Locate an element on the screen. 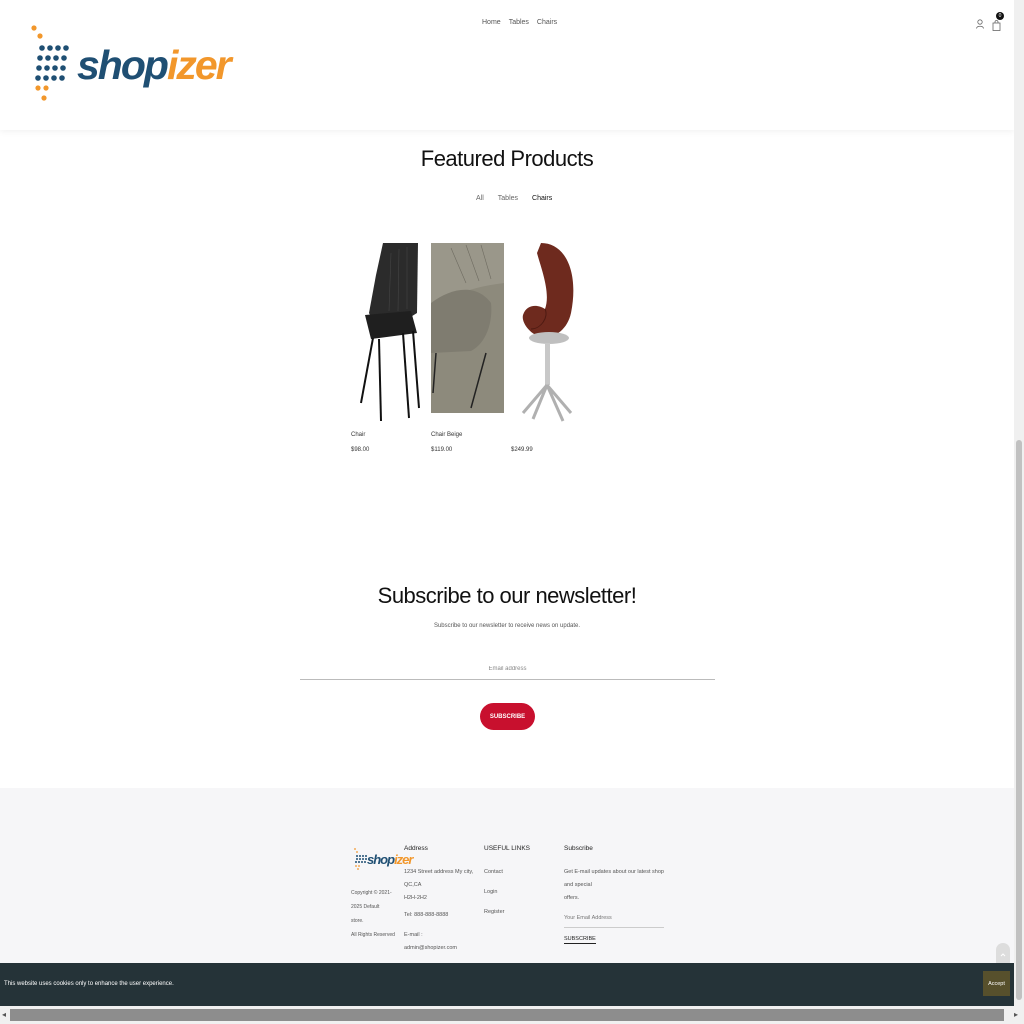 This screenshot has width=1024, height=1024. footer-subscribe-button: SUBSCRIBE is located at coordinates (580, 940).